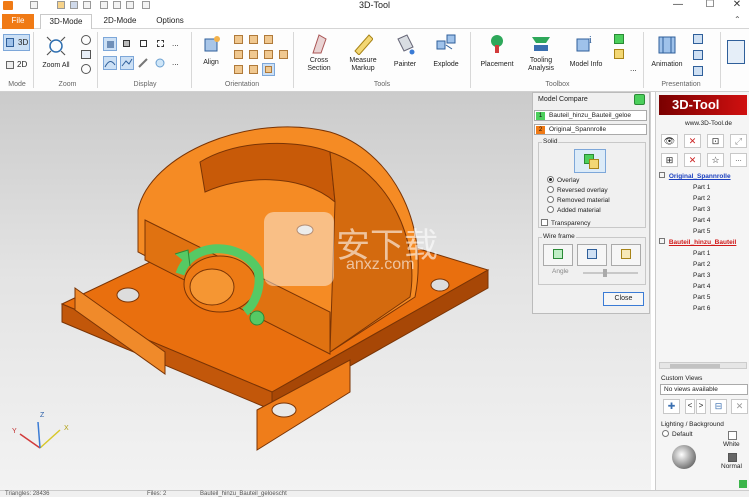 This screenshot has height=498, width=749. What do you see at coordinates (590, 115) in the screenshot?
I see `model1-select: 1 Bauteil_hinzu_Bauteil_geloe` at bounding box center [590, 115].